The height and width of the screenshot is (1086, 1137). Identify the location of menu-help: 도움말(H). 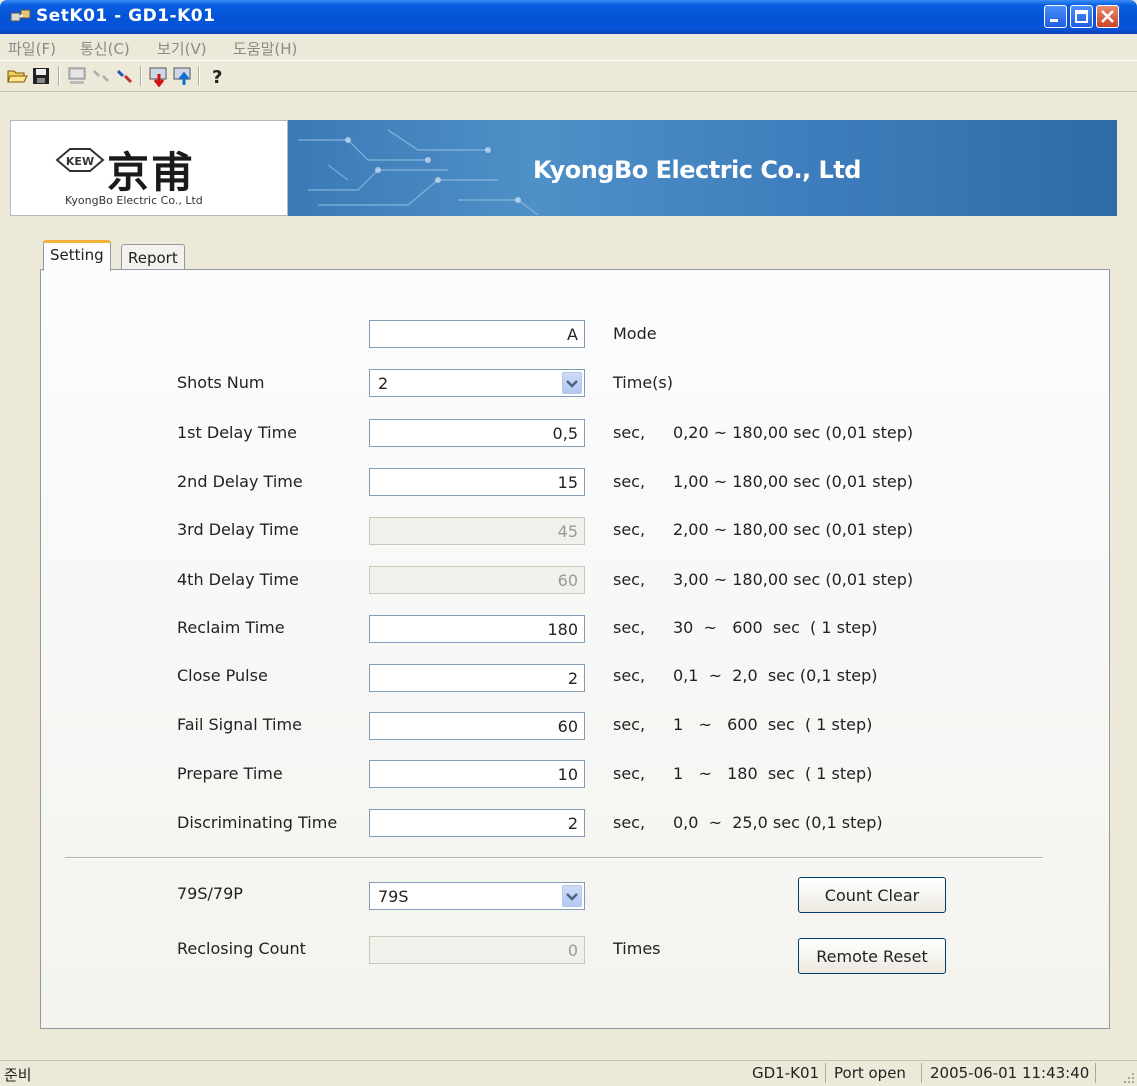
(265, 48).